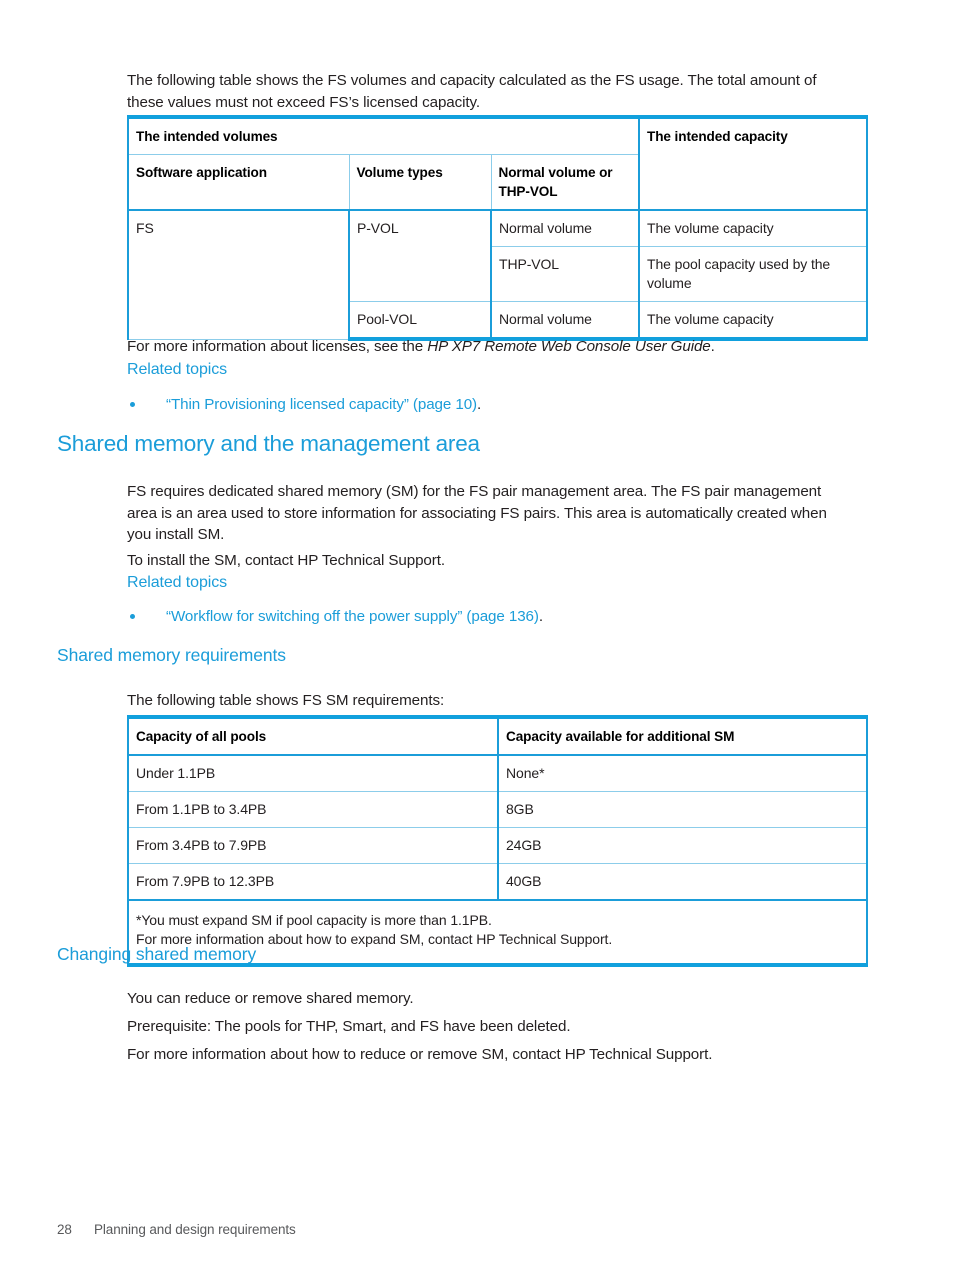 This screenshot has width=954, height=1271. I want to click on cell-additional-sm-2: 8GB, so click(682, 809).